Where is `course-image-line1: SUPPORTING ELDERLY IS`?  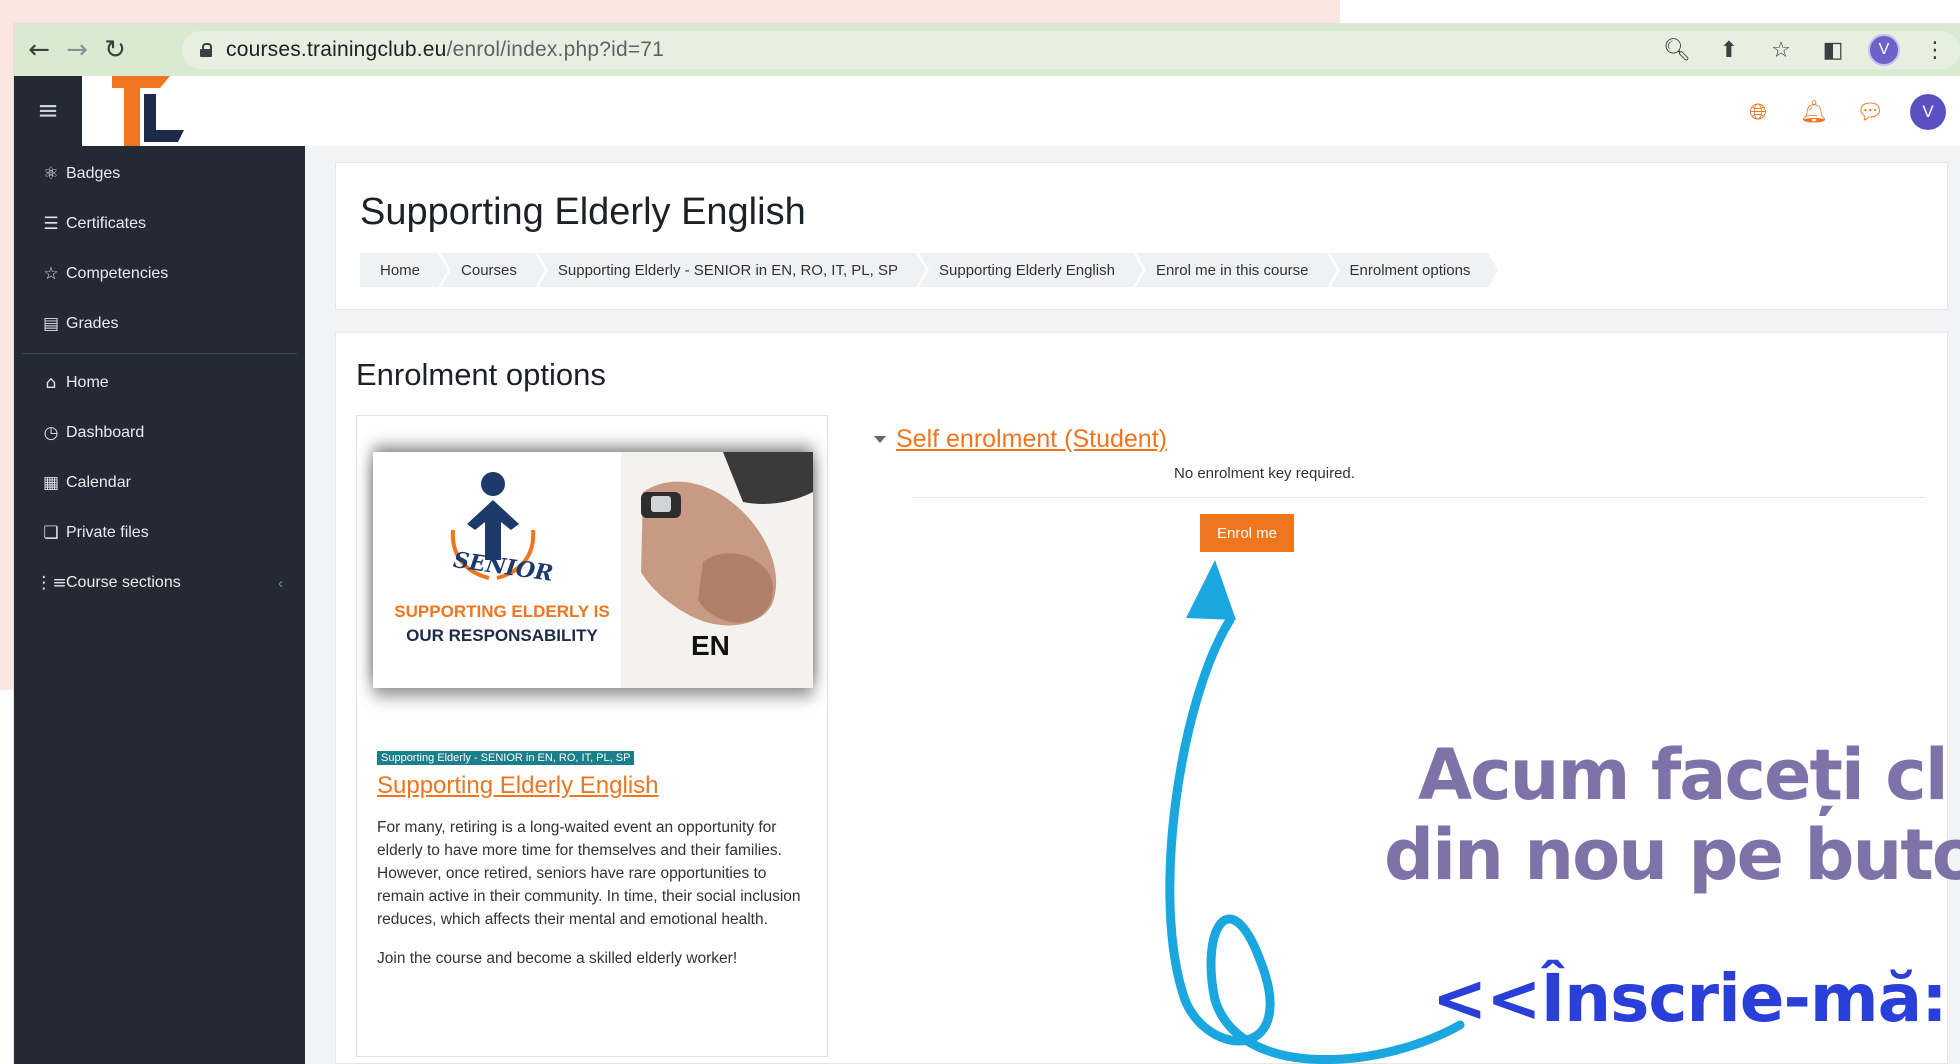
course-image-line1: SUPPORTING ELDERLY IS is located at coordinates (502, 611).